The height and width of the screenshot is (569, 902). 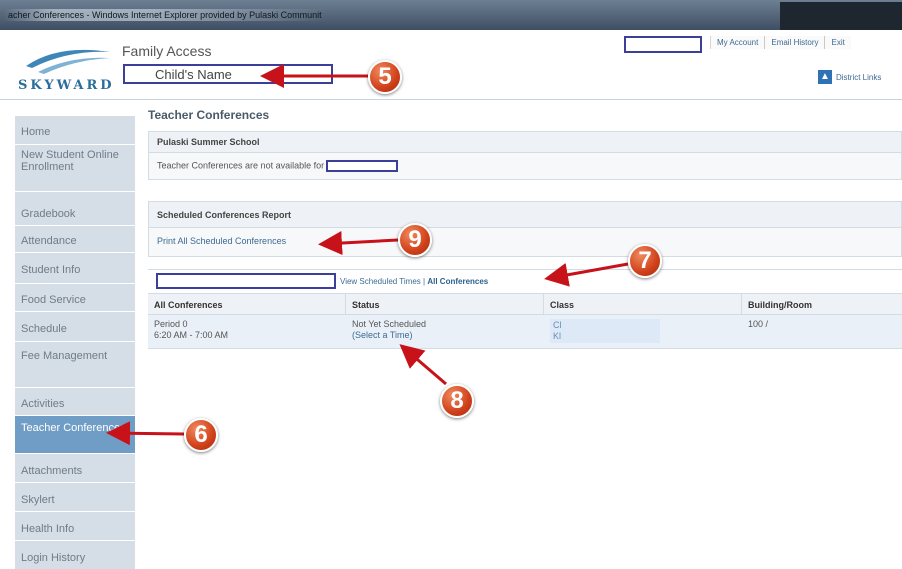 What do you see at coordinates (525, 215) in the screenshot?
I see `report-panel-heading: Scheduled Conferences Report` at bounding box center [525, 215].